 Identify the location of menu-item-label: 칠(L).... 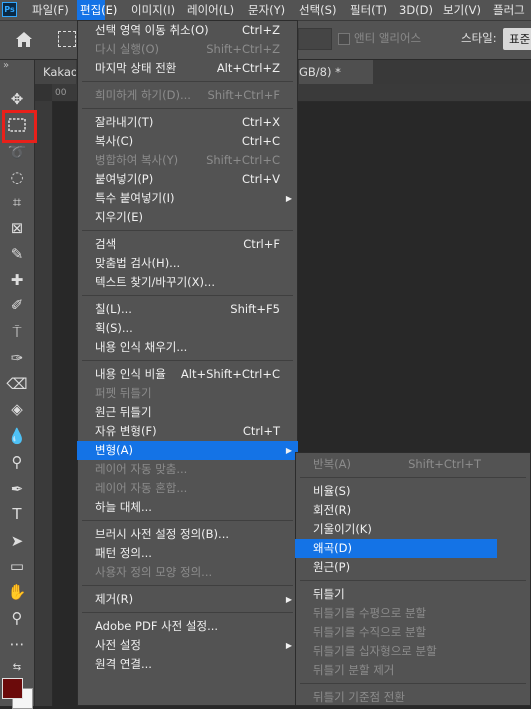
(113, 309).